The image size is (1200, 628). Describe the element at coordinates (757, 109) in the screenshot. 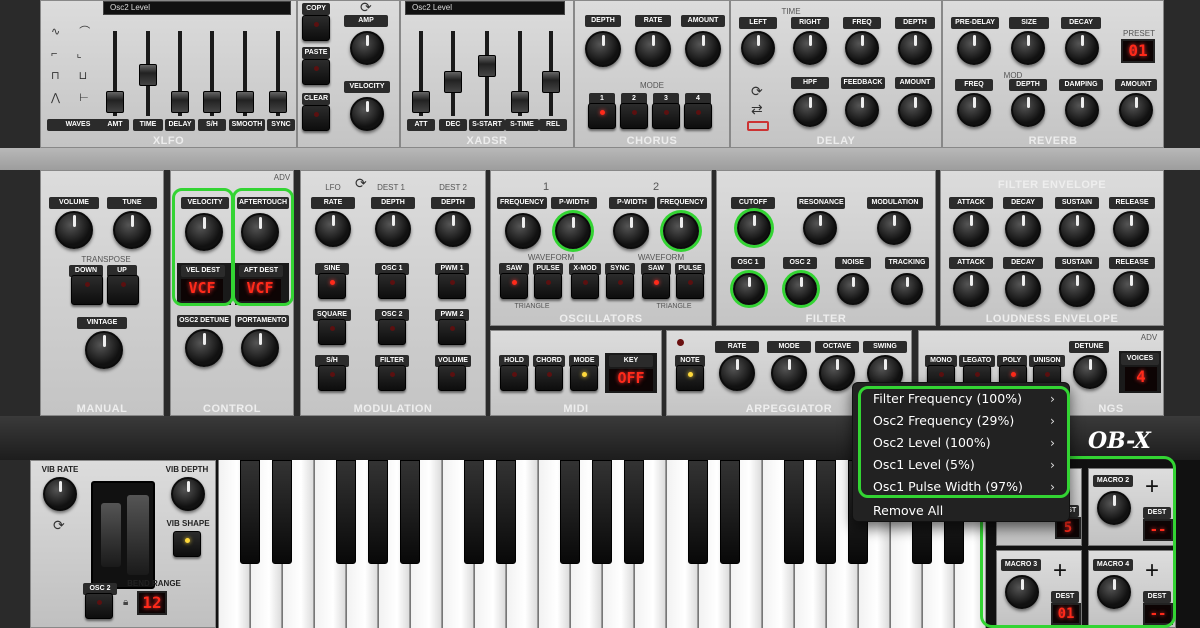

I see `delay-pingpong-icon: ⇄` at that location.